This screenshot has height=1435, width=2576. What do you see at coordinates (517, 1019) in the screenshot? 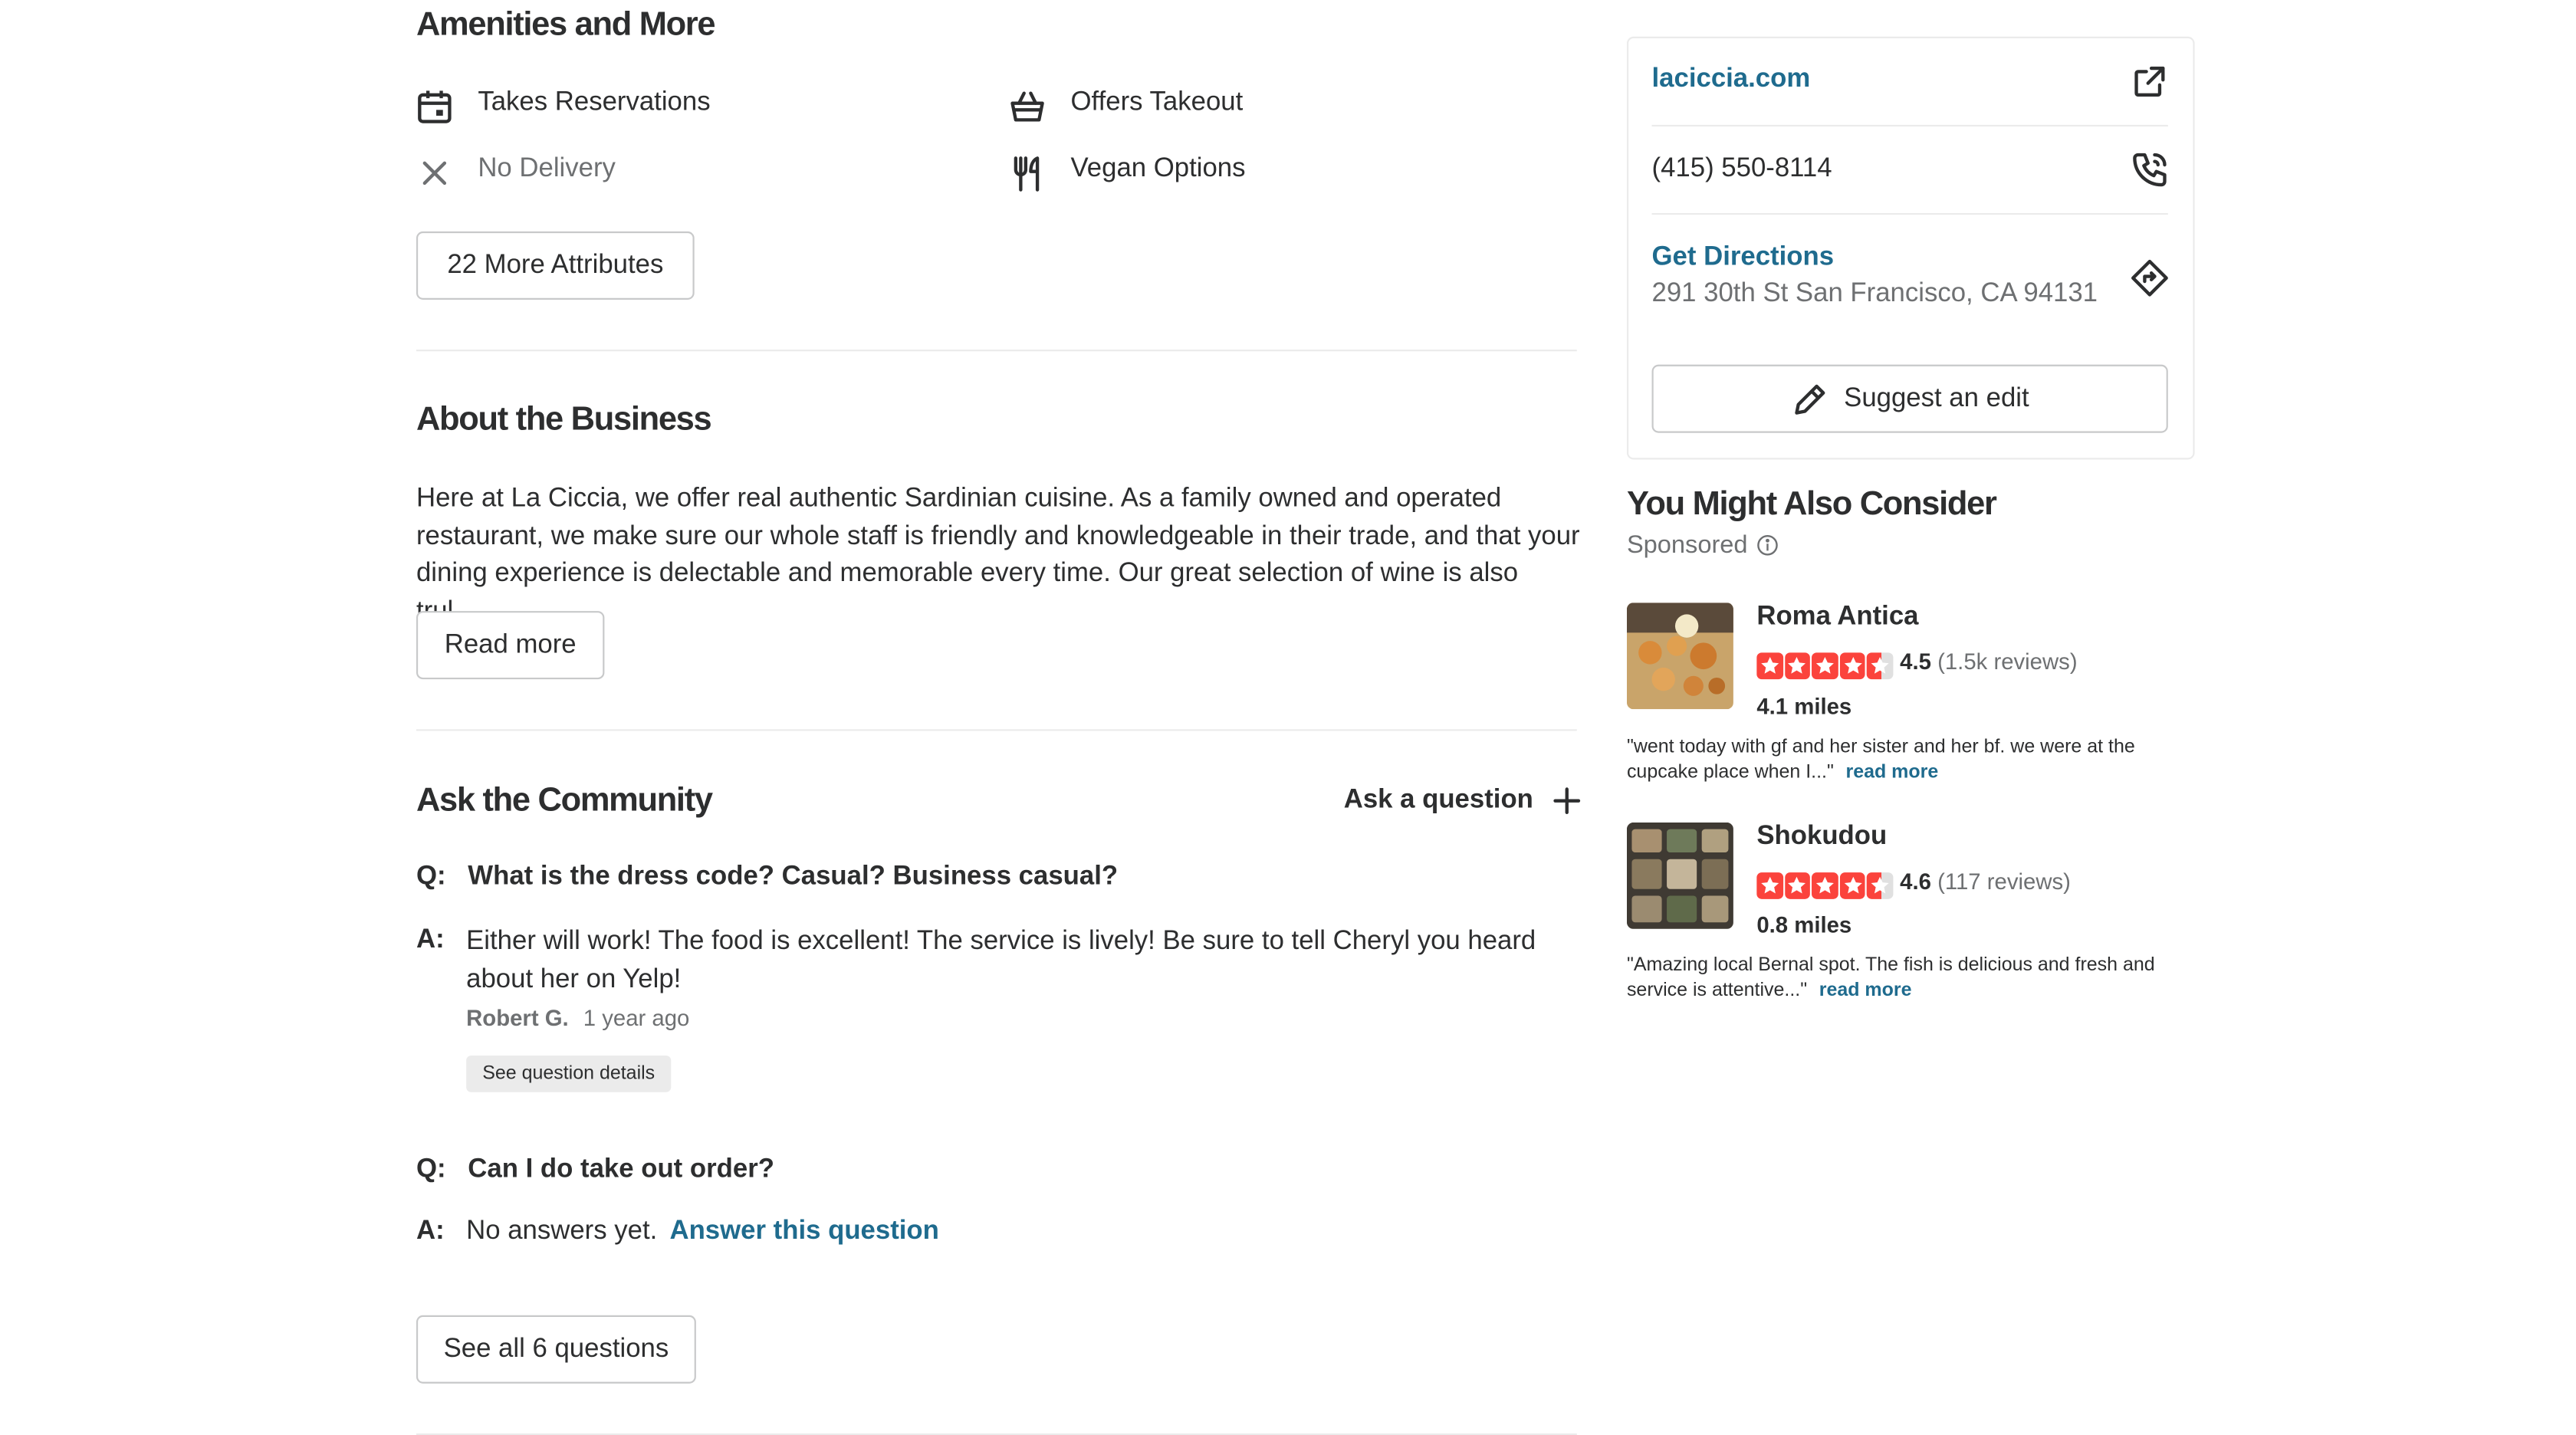
I see `answer-author: Robert G.` at bounding box center [517, 1019].